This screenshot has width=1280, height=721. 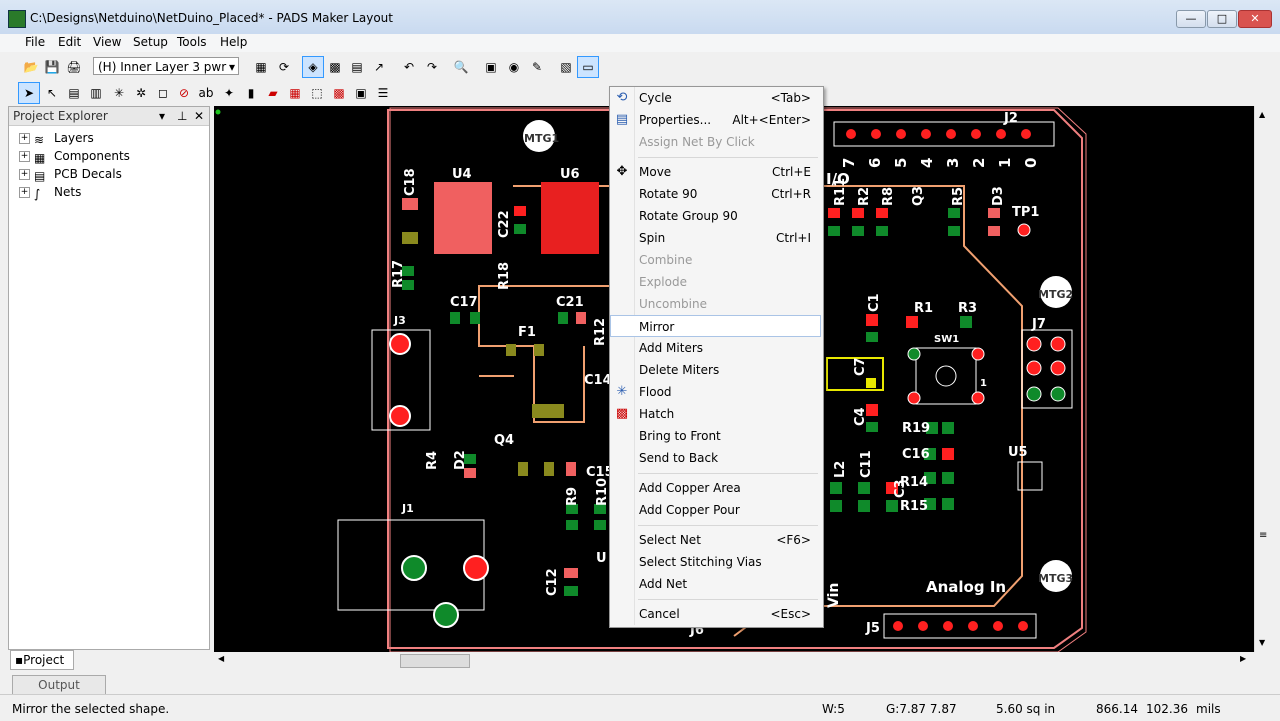 I want to click on close-button: ✕, so click(x=1255, y=19).